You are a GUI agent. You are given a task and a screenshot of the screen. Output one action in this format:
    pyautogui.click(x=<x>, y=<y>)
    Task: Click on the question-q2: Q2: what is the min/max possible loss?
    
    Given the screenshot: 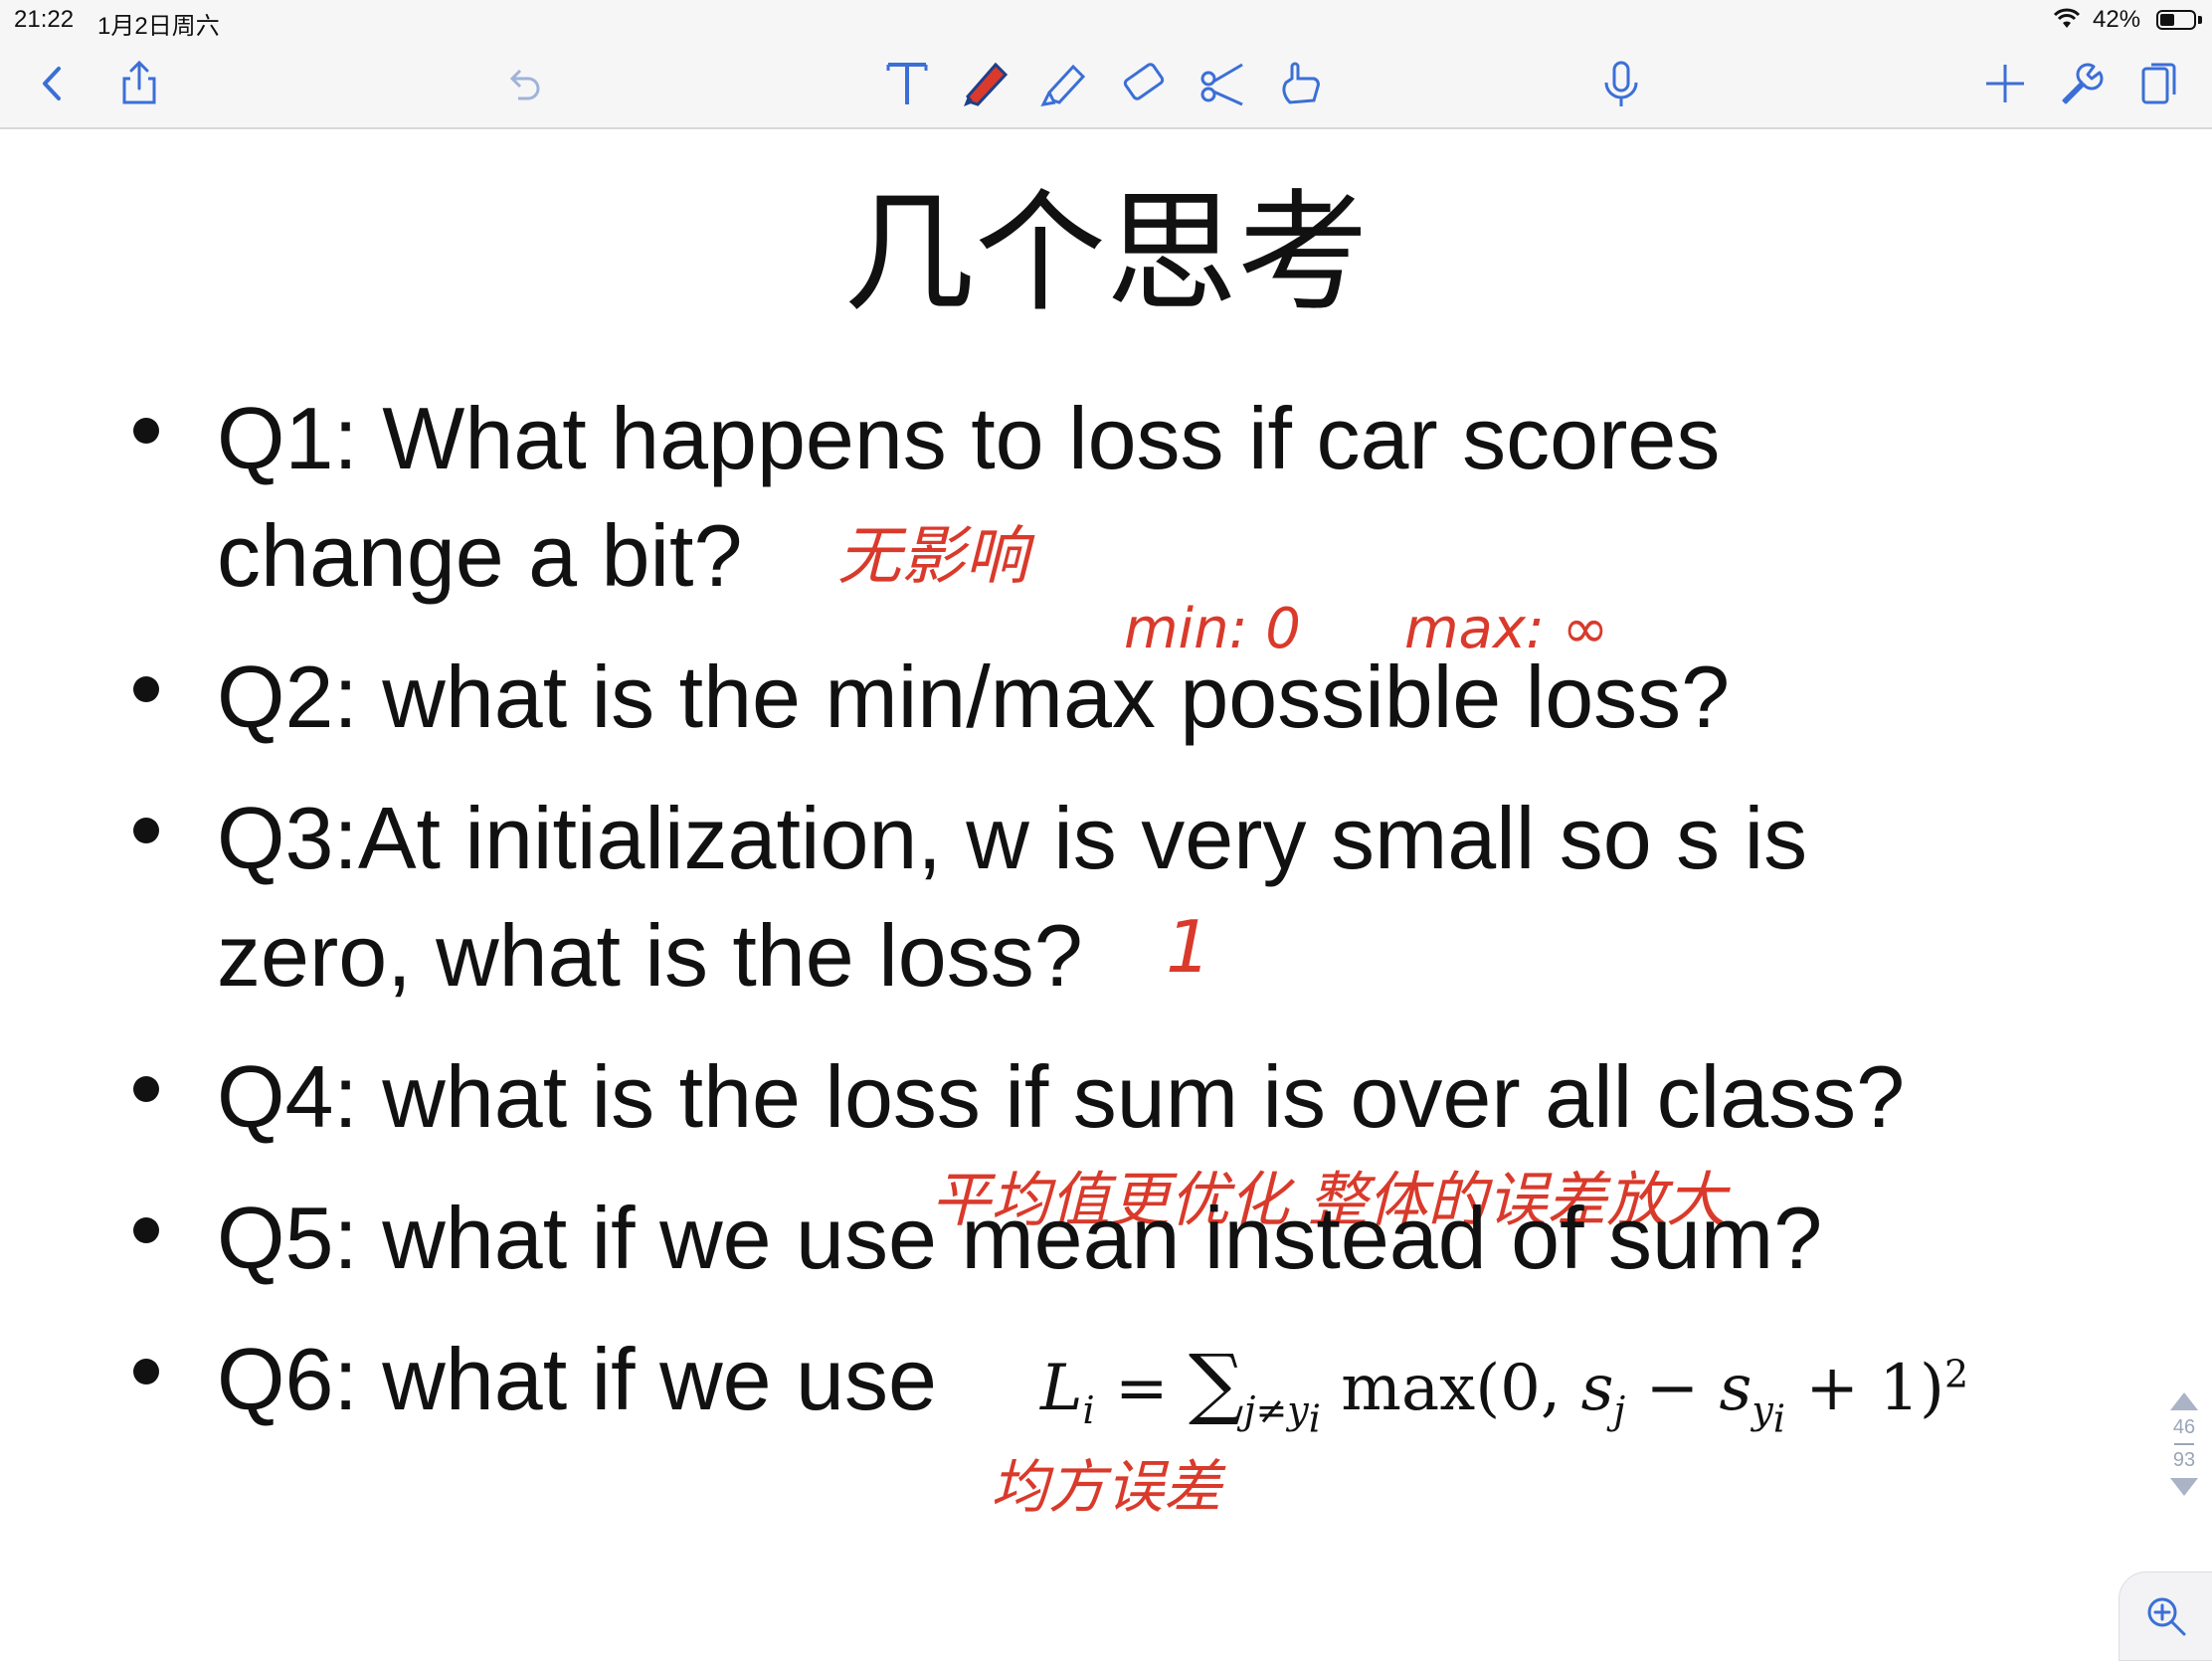 What is the action you would take?
    pyautogui.click(x=974, y=697)
    